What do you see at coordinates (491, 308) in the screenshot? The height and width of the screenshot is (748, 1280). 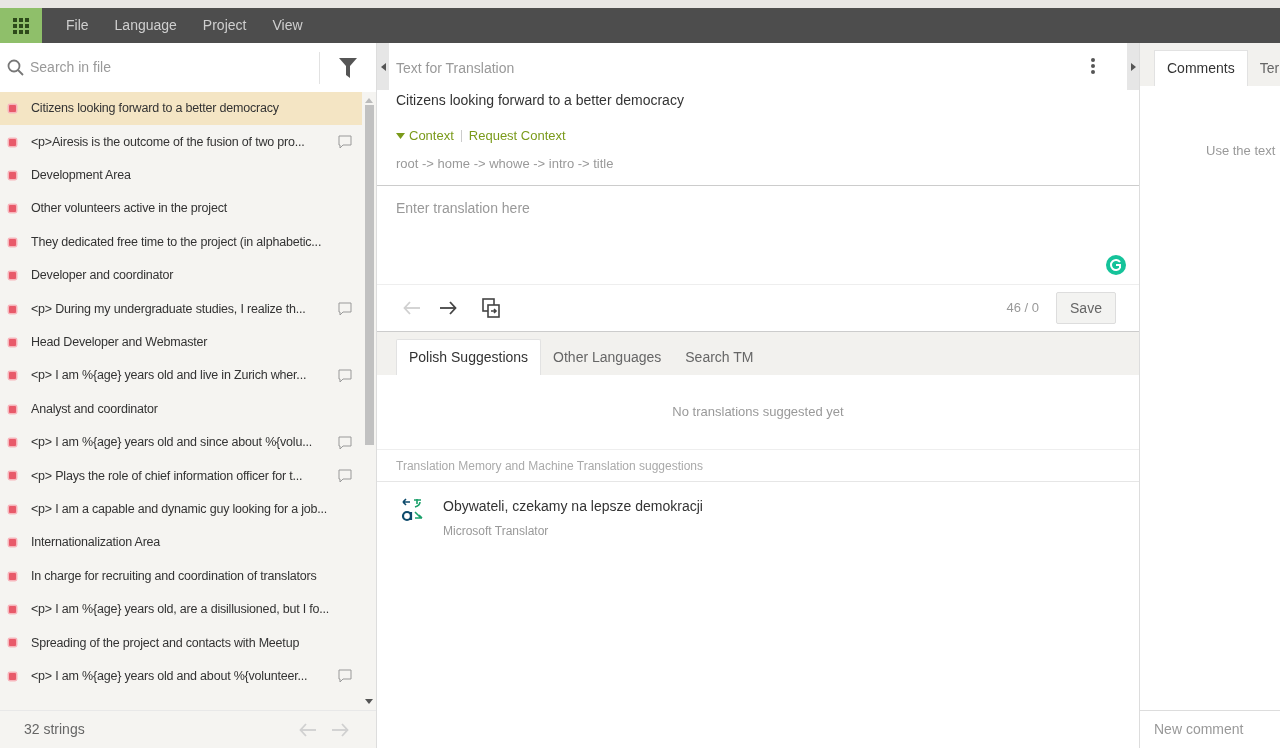 I see `copy-source-icon` at bounding box center [491, 308].